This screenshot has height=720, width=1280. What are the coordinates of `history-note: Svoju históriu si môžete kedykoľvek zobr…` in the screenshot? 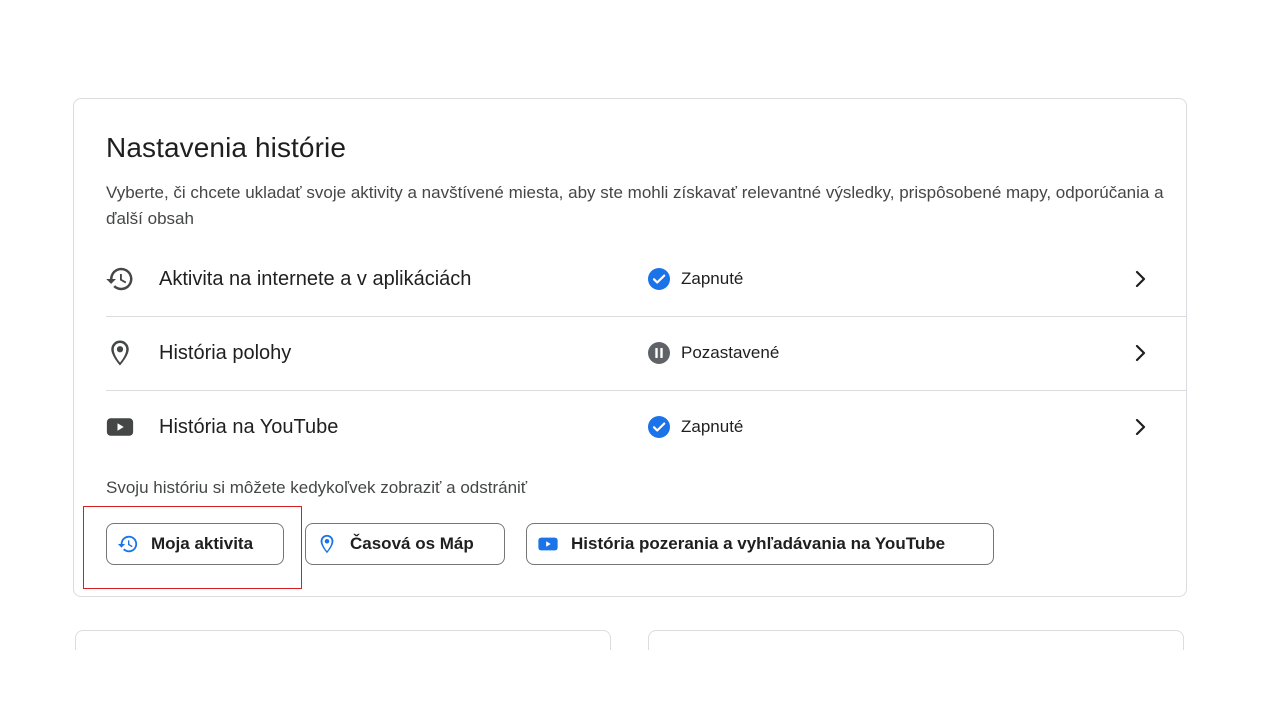 It's located at (317, 487).